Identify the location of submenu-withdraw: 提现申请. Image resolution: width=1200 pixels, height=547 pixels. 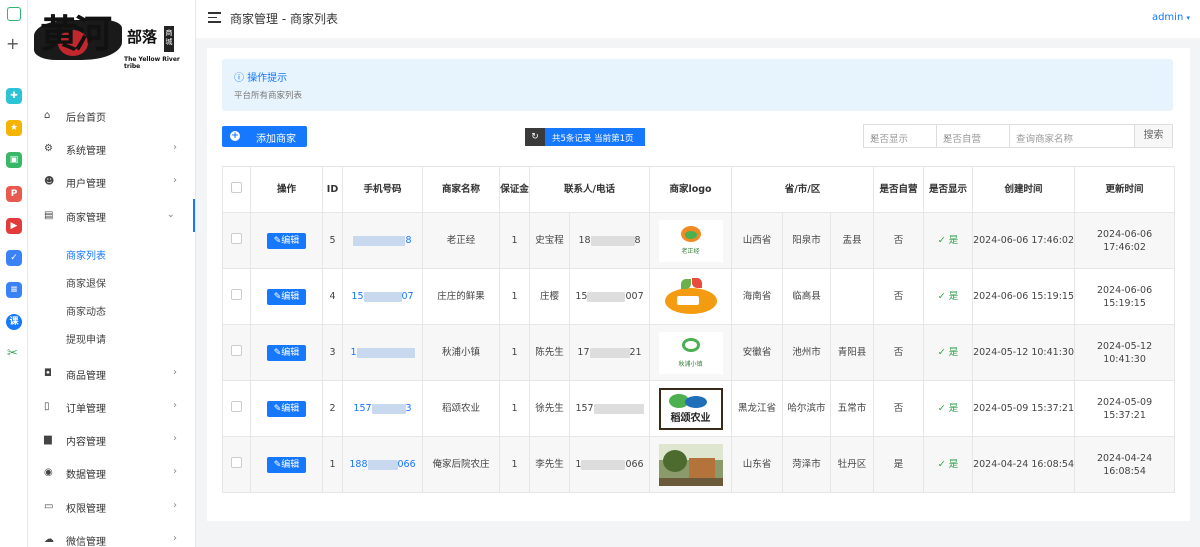
(86, 338).